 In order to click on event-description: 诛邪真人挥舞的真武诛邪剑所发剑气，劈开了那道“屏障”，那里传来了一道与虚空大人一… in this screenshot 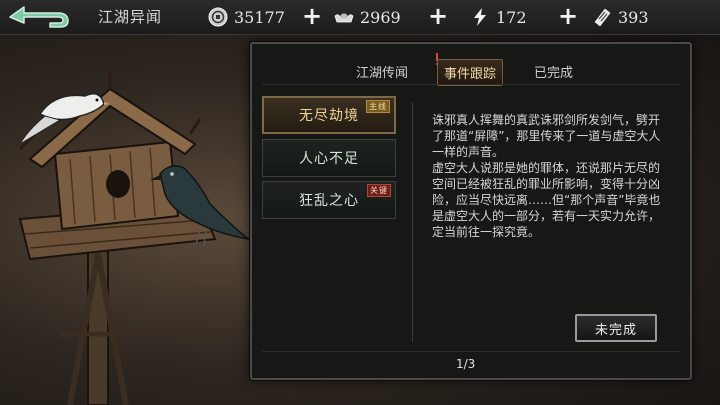, I will do `click(546, 176)`.